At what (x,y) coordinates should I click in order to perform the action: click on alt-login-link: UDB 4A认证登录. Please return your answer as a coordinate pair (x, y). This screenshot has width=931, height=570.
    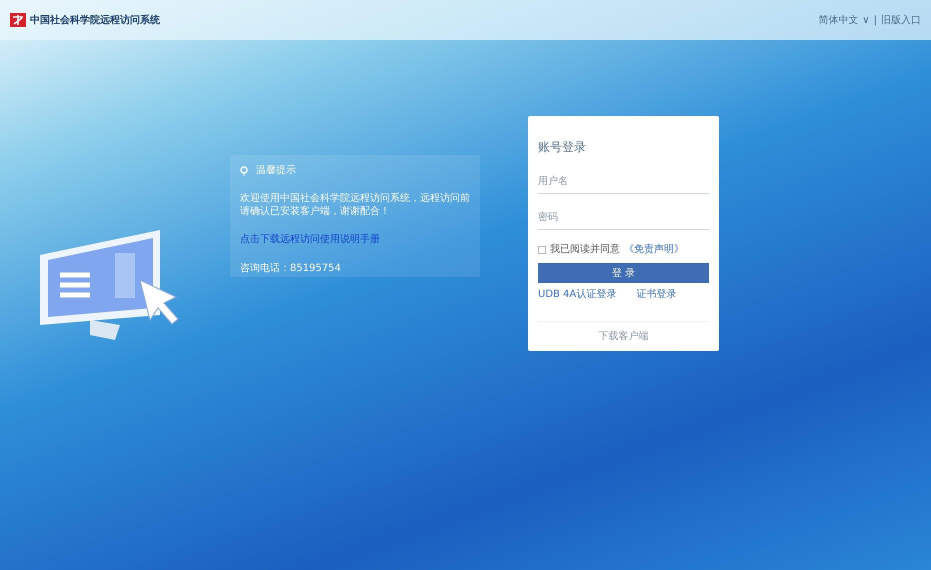
    Looking at the image, I should click on (577, 294).